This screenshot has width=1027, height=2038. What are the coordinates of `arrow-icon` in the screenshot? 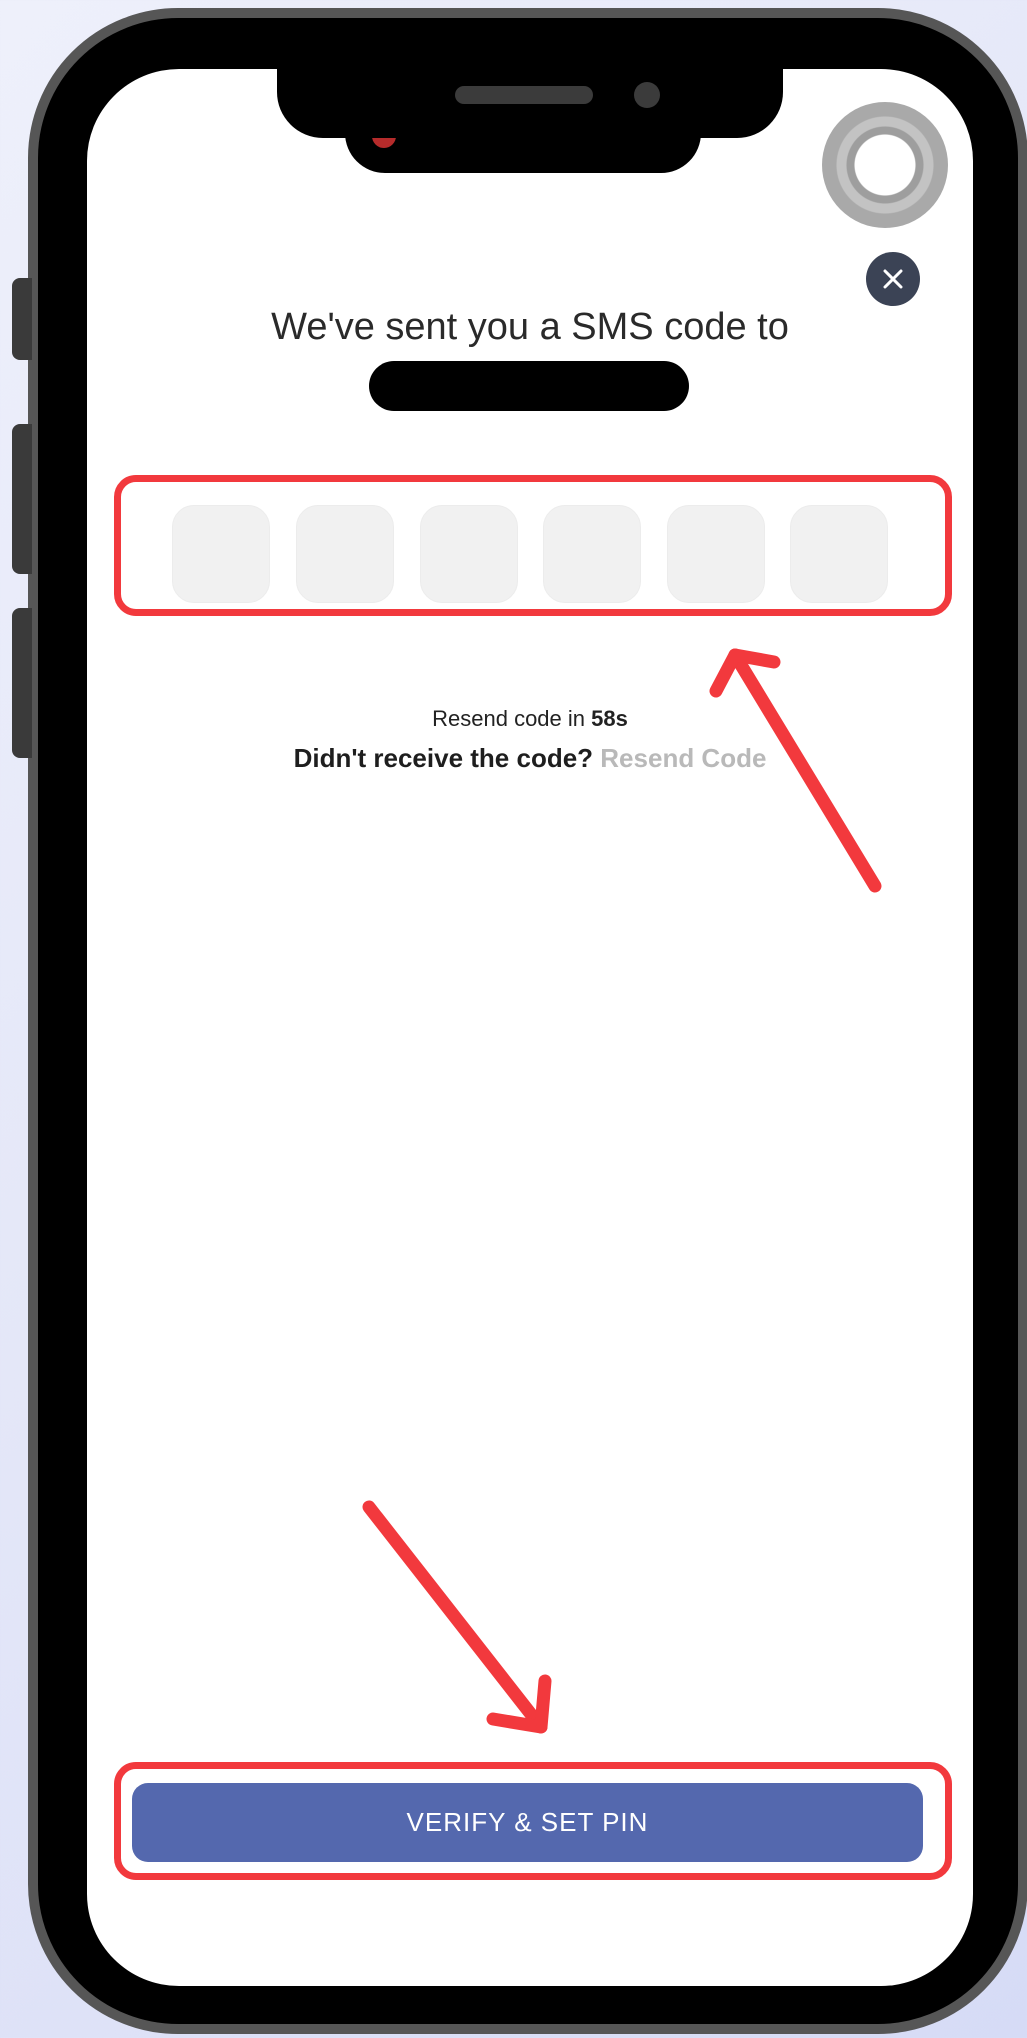 It's located at (457, 1617).